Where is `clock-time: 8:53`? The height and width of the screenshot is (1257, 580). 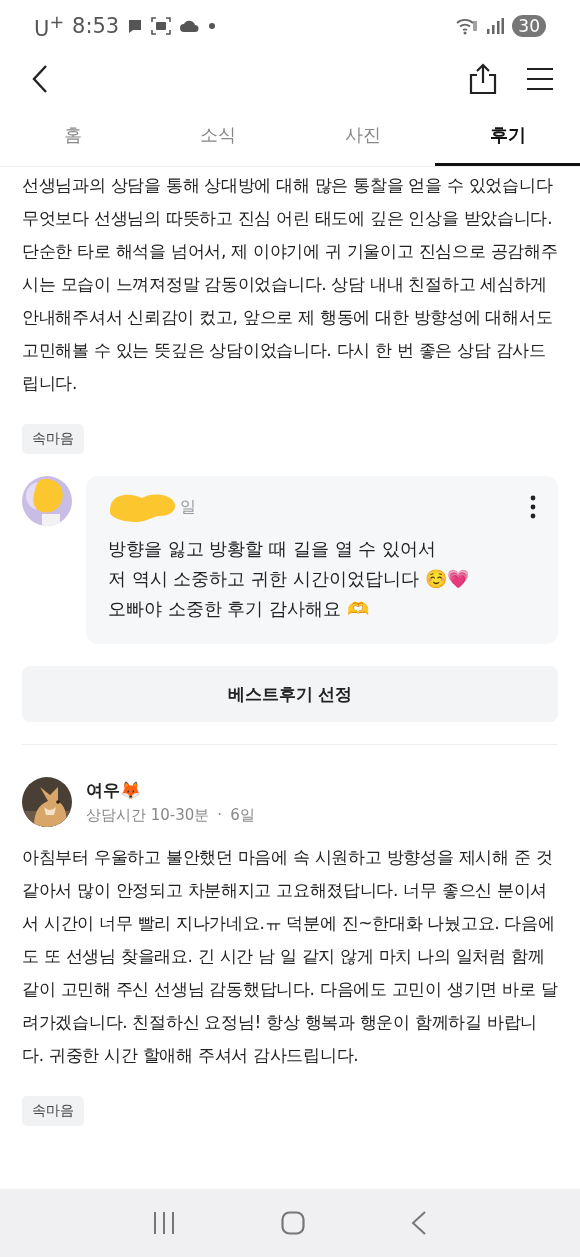
clock-time: 8:53 is located at coordinates (96, 26).